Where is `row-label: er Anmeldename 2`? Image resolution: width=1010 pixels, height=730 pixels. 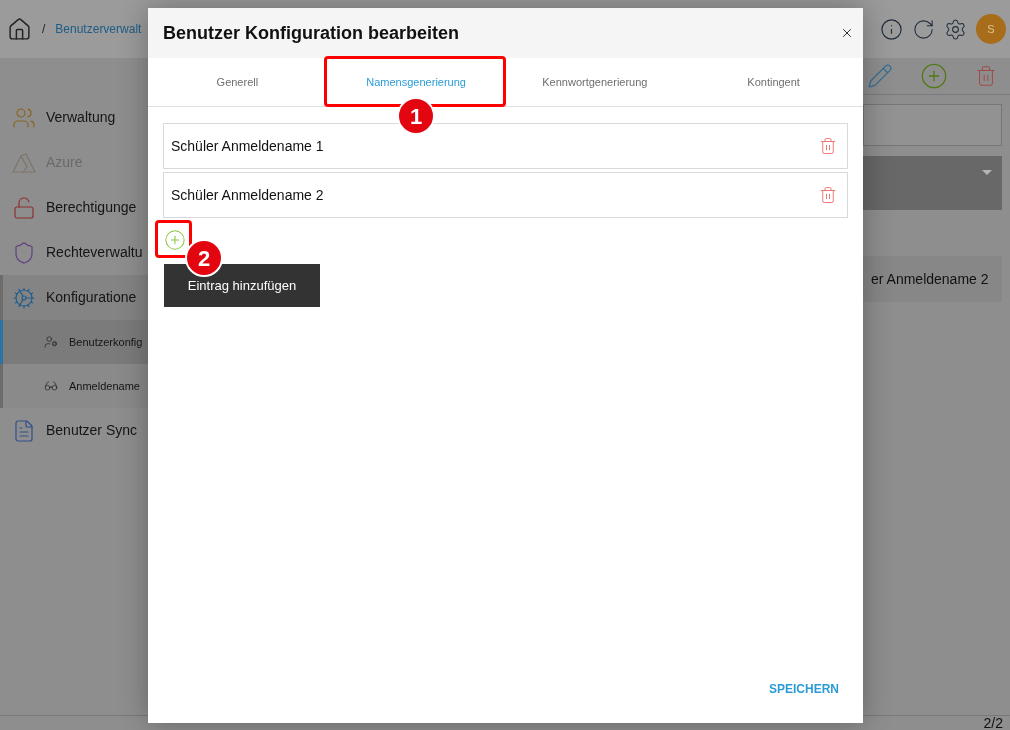 row-label: er Anmeldename 2 is located at coordinates (930, 279).